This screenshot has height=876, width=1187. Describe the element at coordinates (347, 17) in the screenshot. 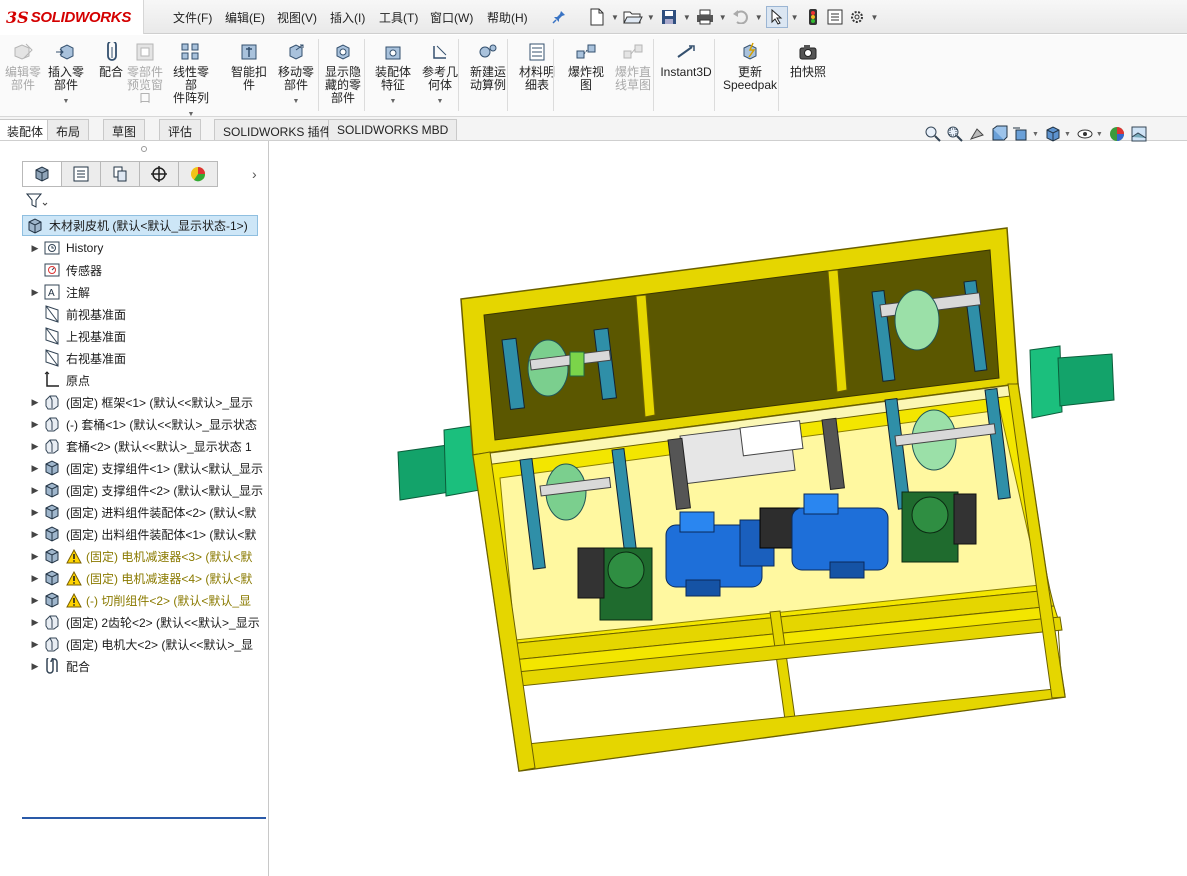

I see `menu-insert: 插入(I)` at that location.